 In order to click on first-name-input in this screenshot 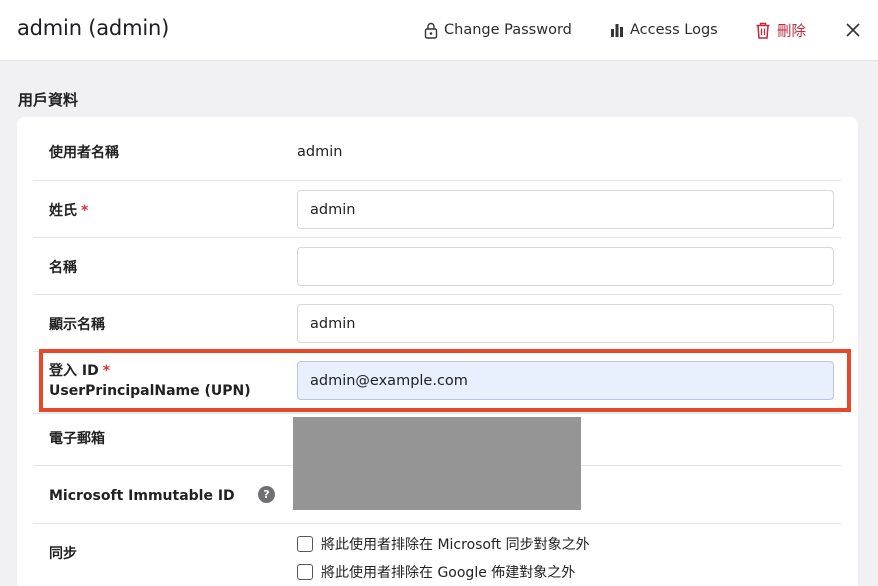, I will do `click(565, 266)`.